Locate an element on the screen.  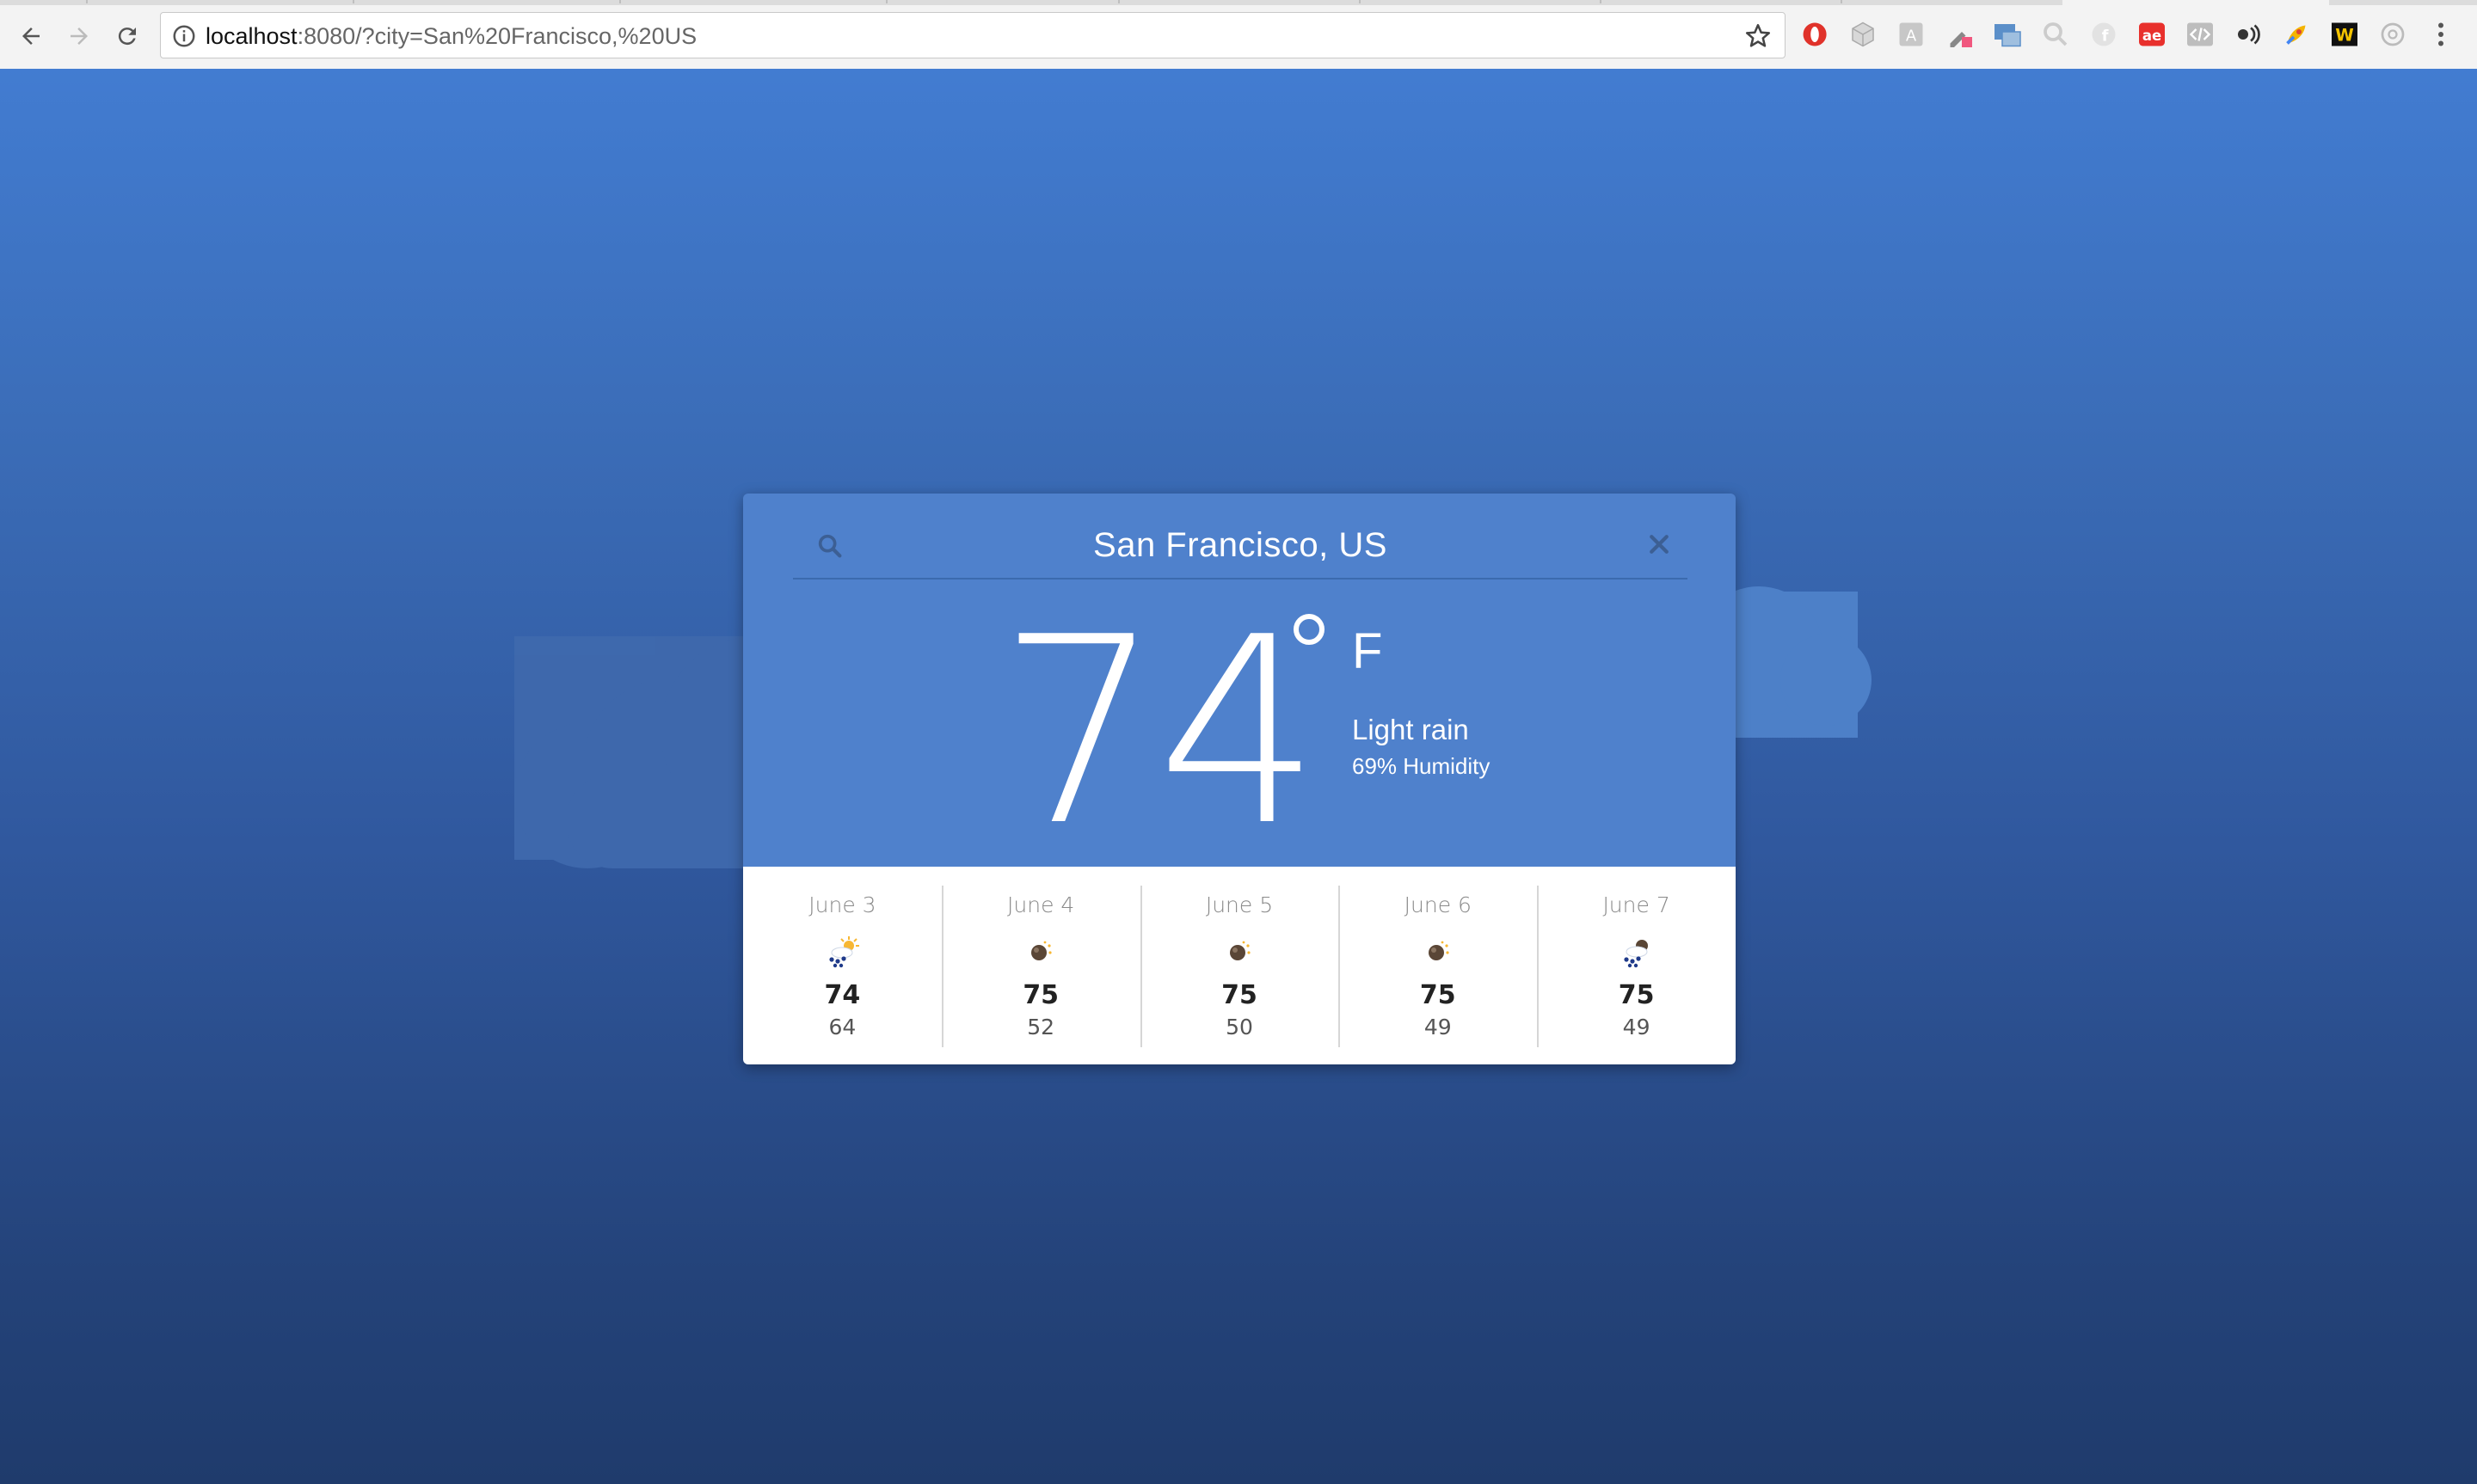
w-logo-label: W is located at coordinates (2344, 36).